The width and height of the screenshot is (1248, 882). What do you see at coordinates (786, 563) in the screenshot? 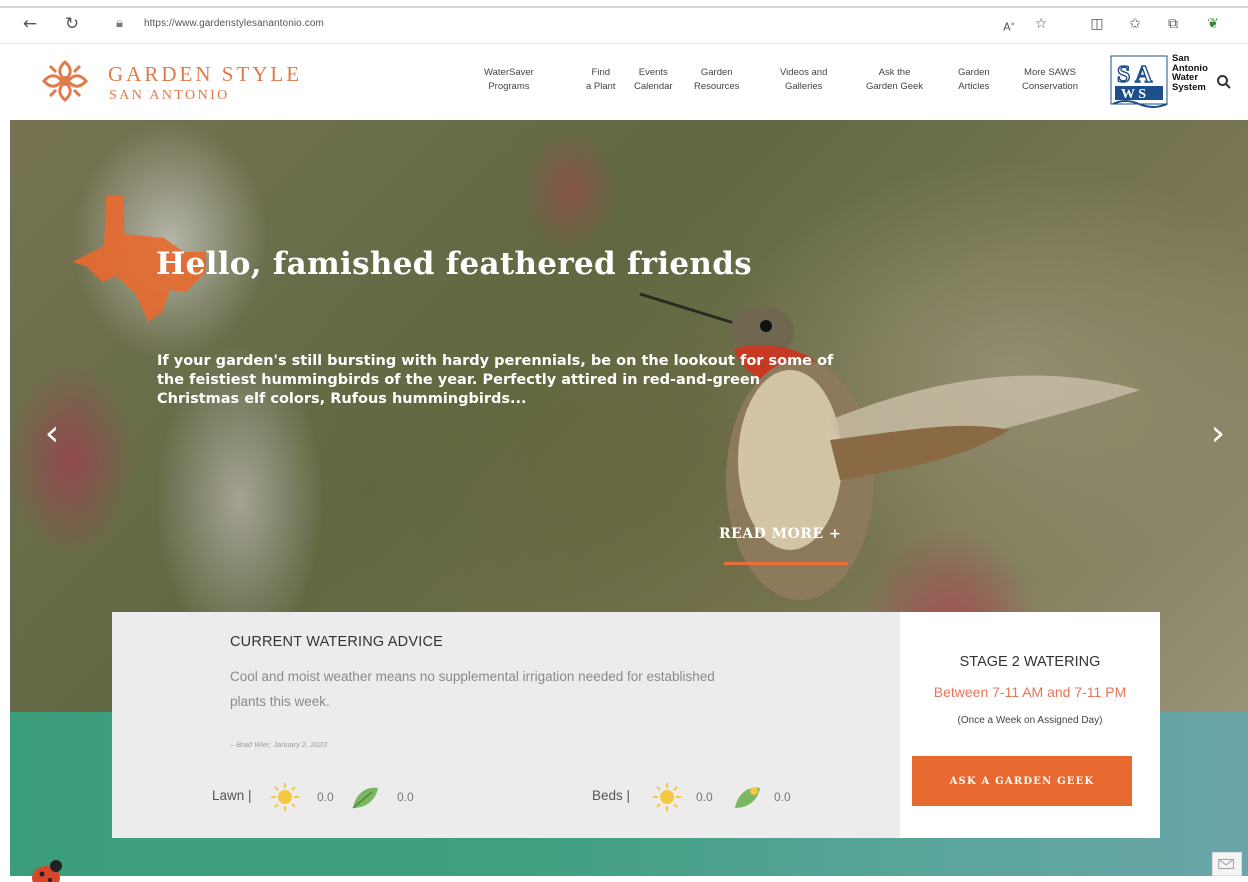
I see `read-more-underline` at bounding box center [786, 563].